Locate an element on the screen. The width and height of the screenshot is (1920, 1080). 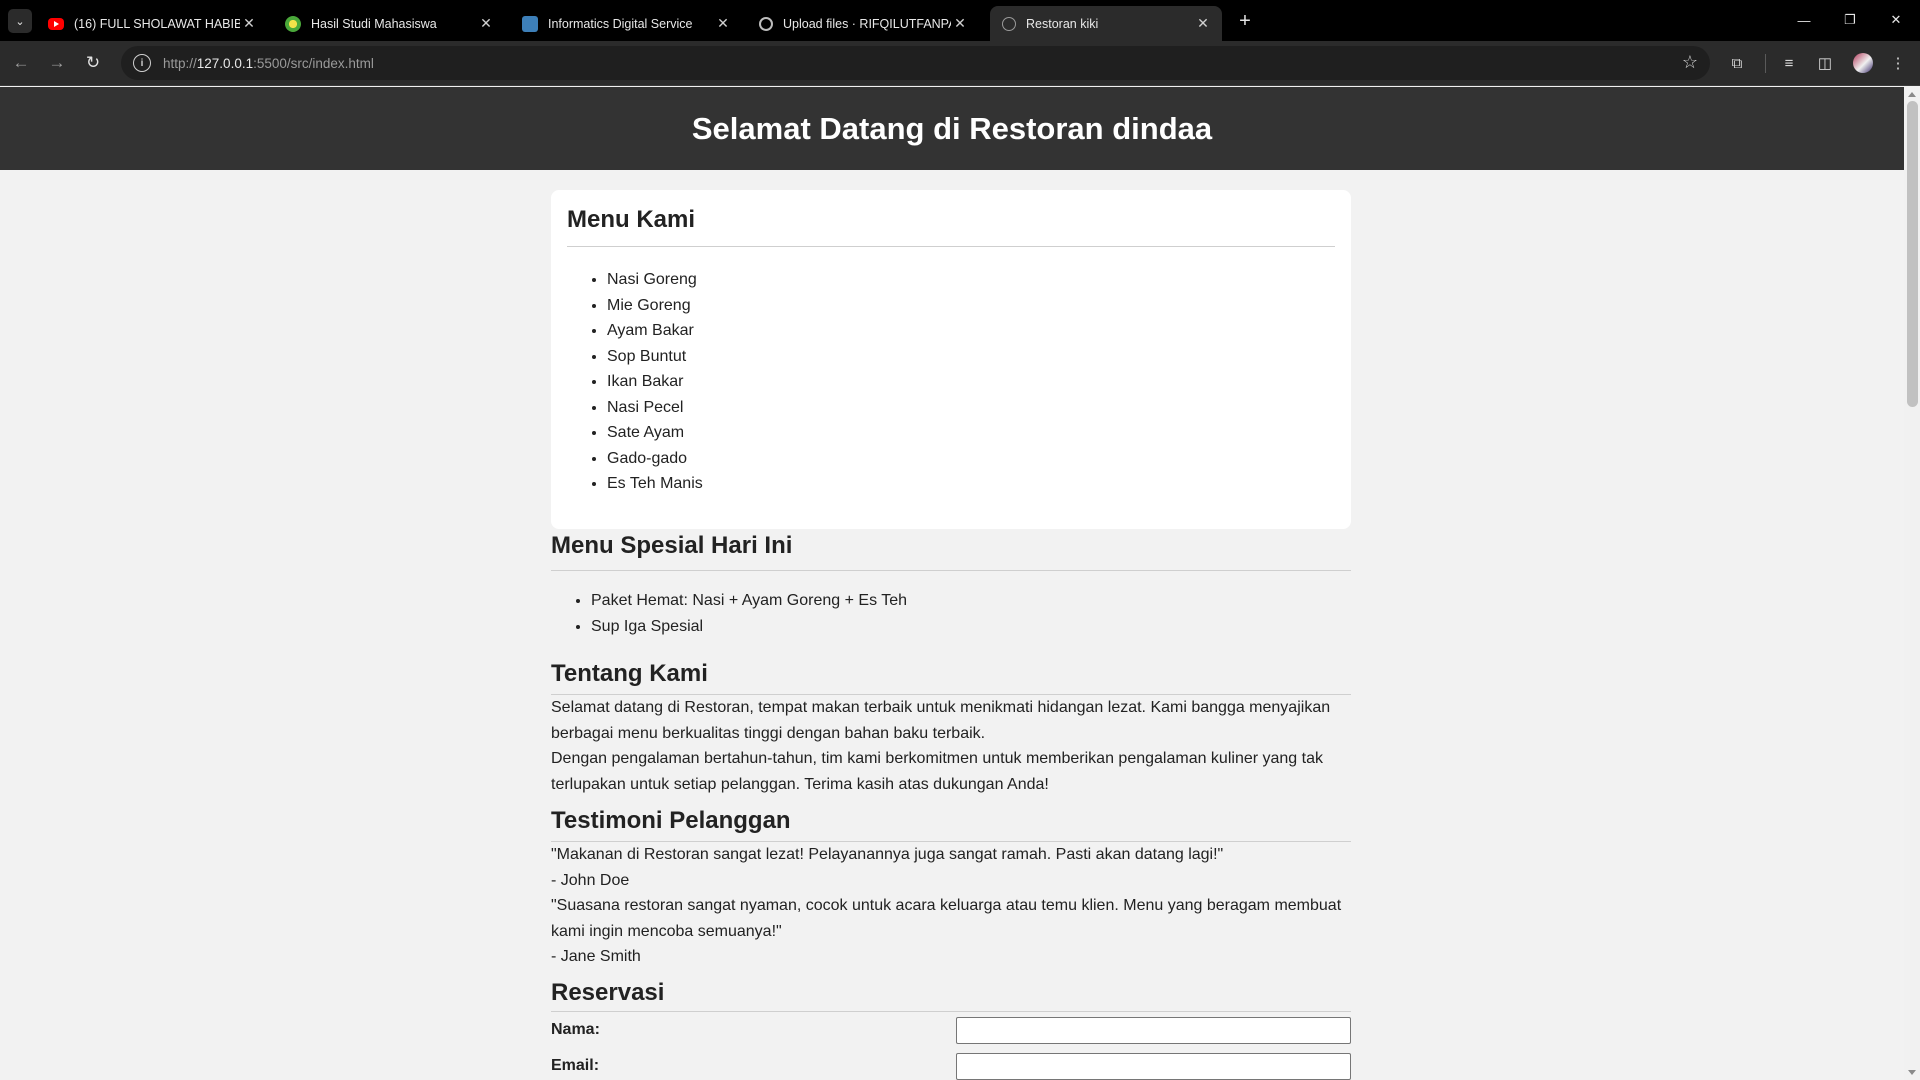
tab-title: Upload files · RIFQILUTFANPADI is located at coordinates (867, 23).